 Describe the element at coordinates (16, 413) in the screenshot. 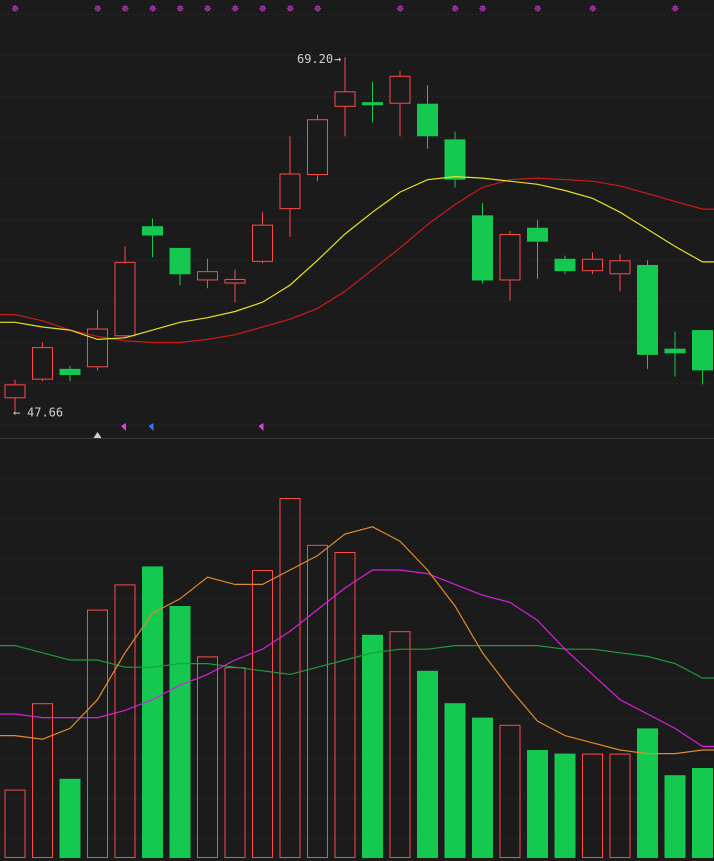

I see `low-price-arrow: ←` at that location.